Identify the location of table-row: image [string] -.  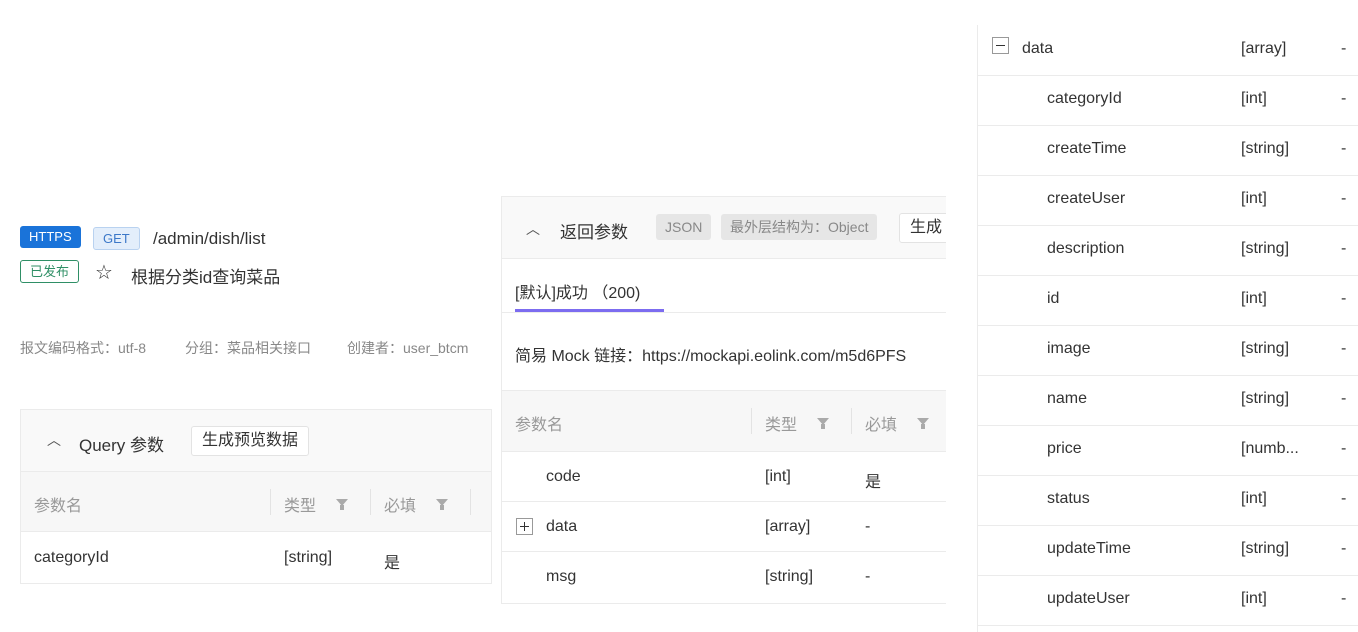
(1168, 350).